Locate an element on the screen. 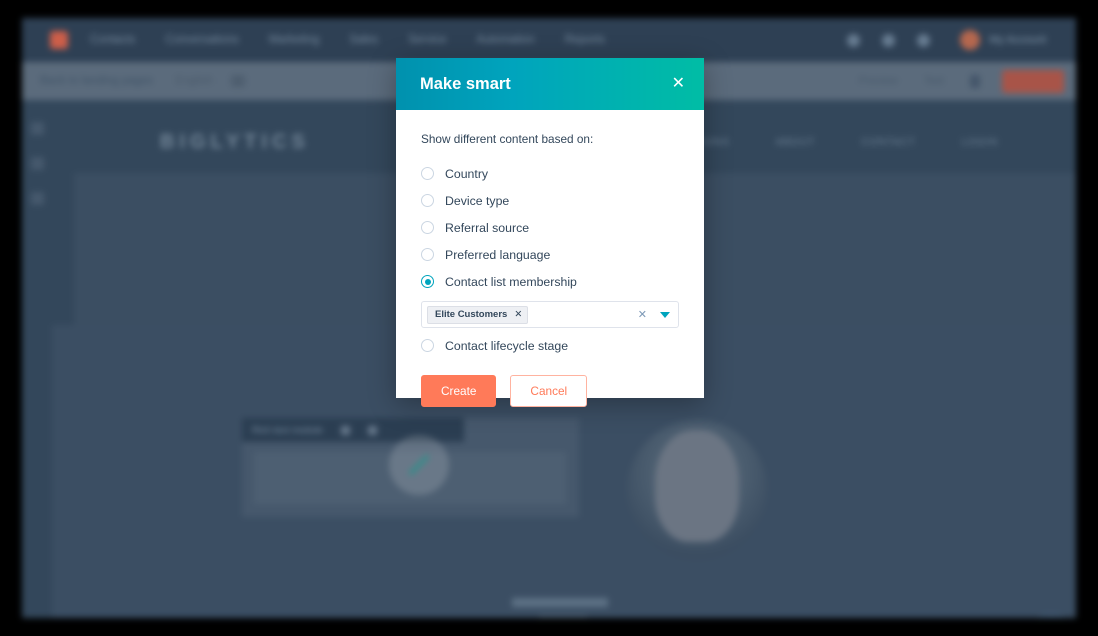 This screenshot has width=1098, height=636. avatar is located at coordinates (970, 40).